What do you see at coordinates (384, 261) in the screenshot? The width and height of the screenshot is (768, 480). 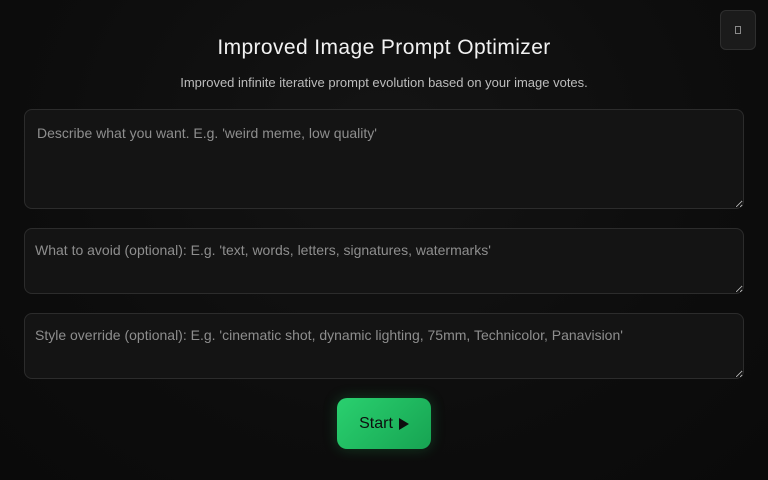 I see `negative-prompt-input` at bounding box center [384, 261].